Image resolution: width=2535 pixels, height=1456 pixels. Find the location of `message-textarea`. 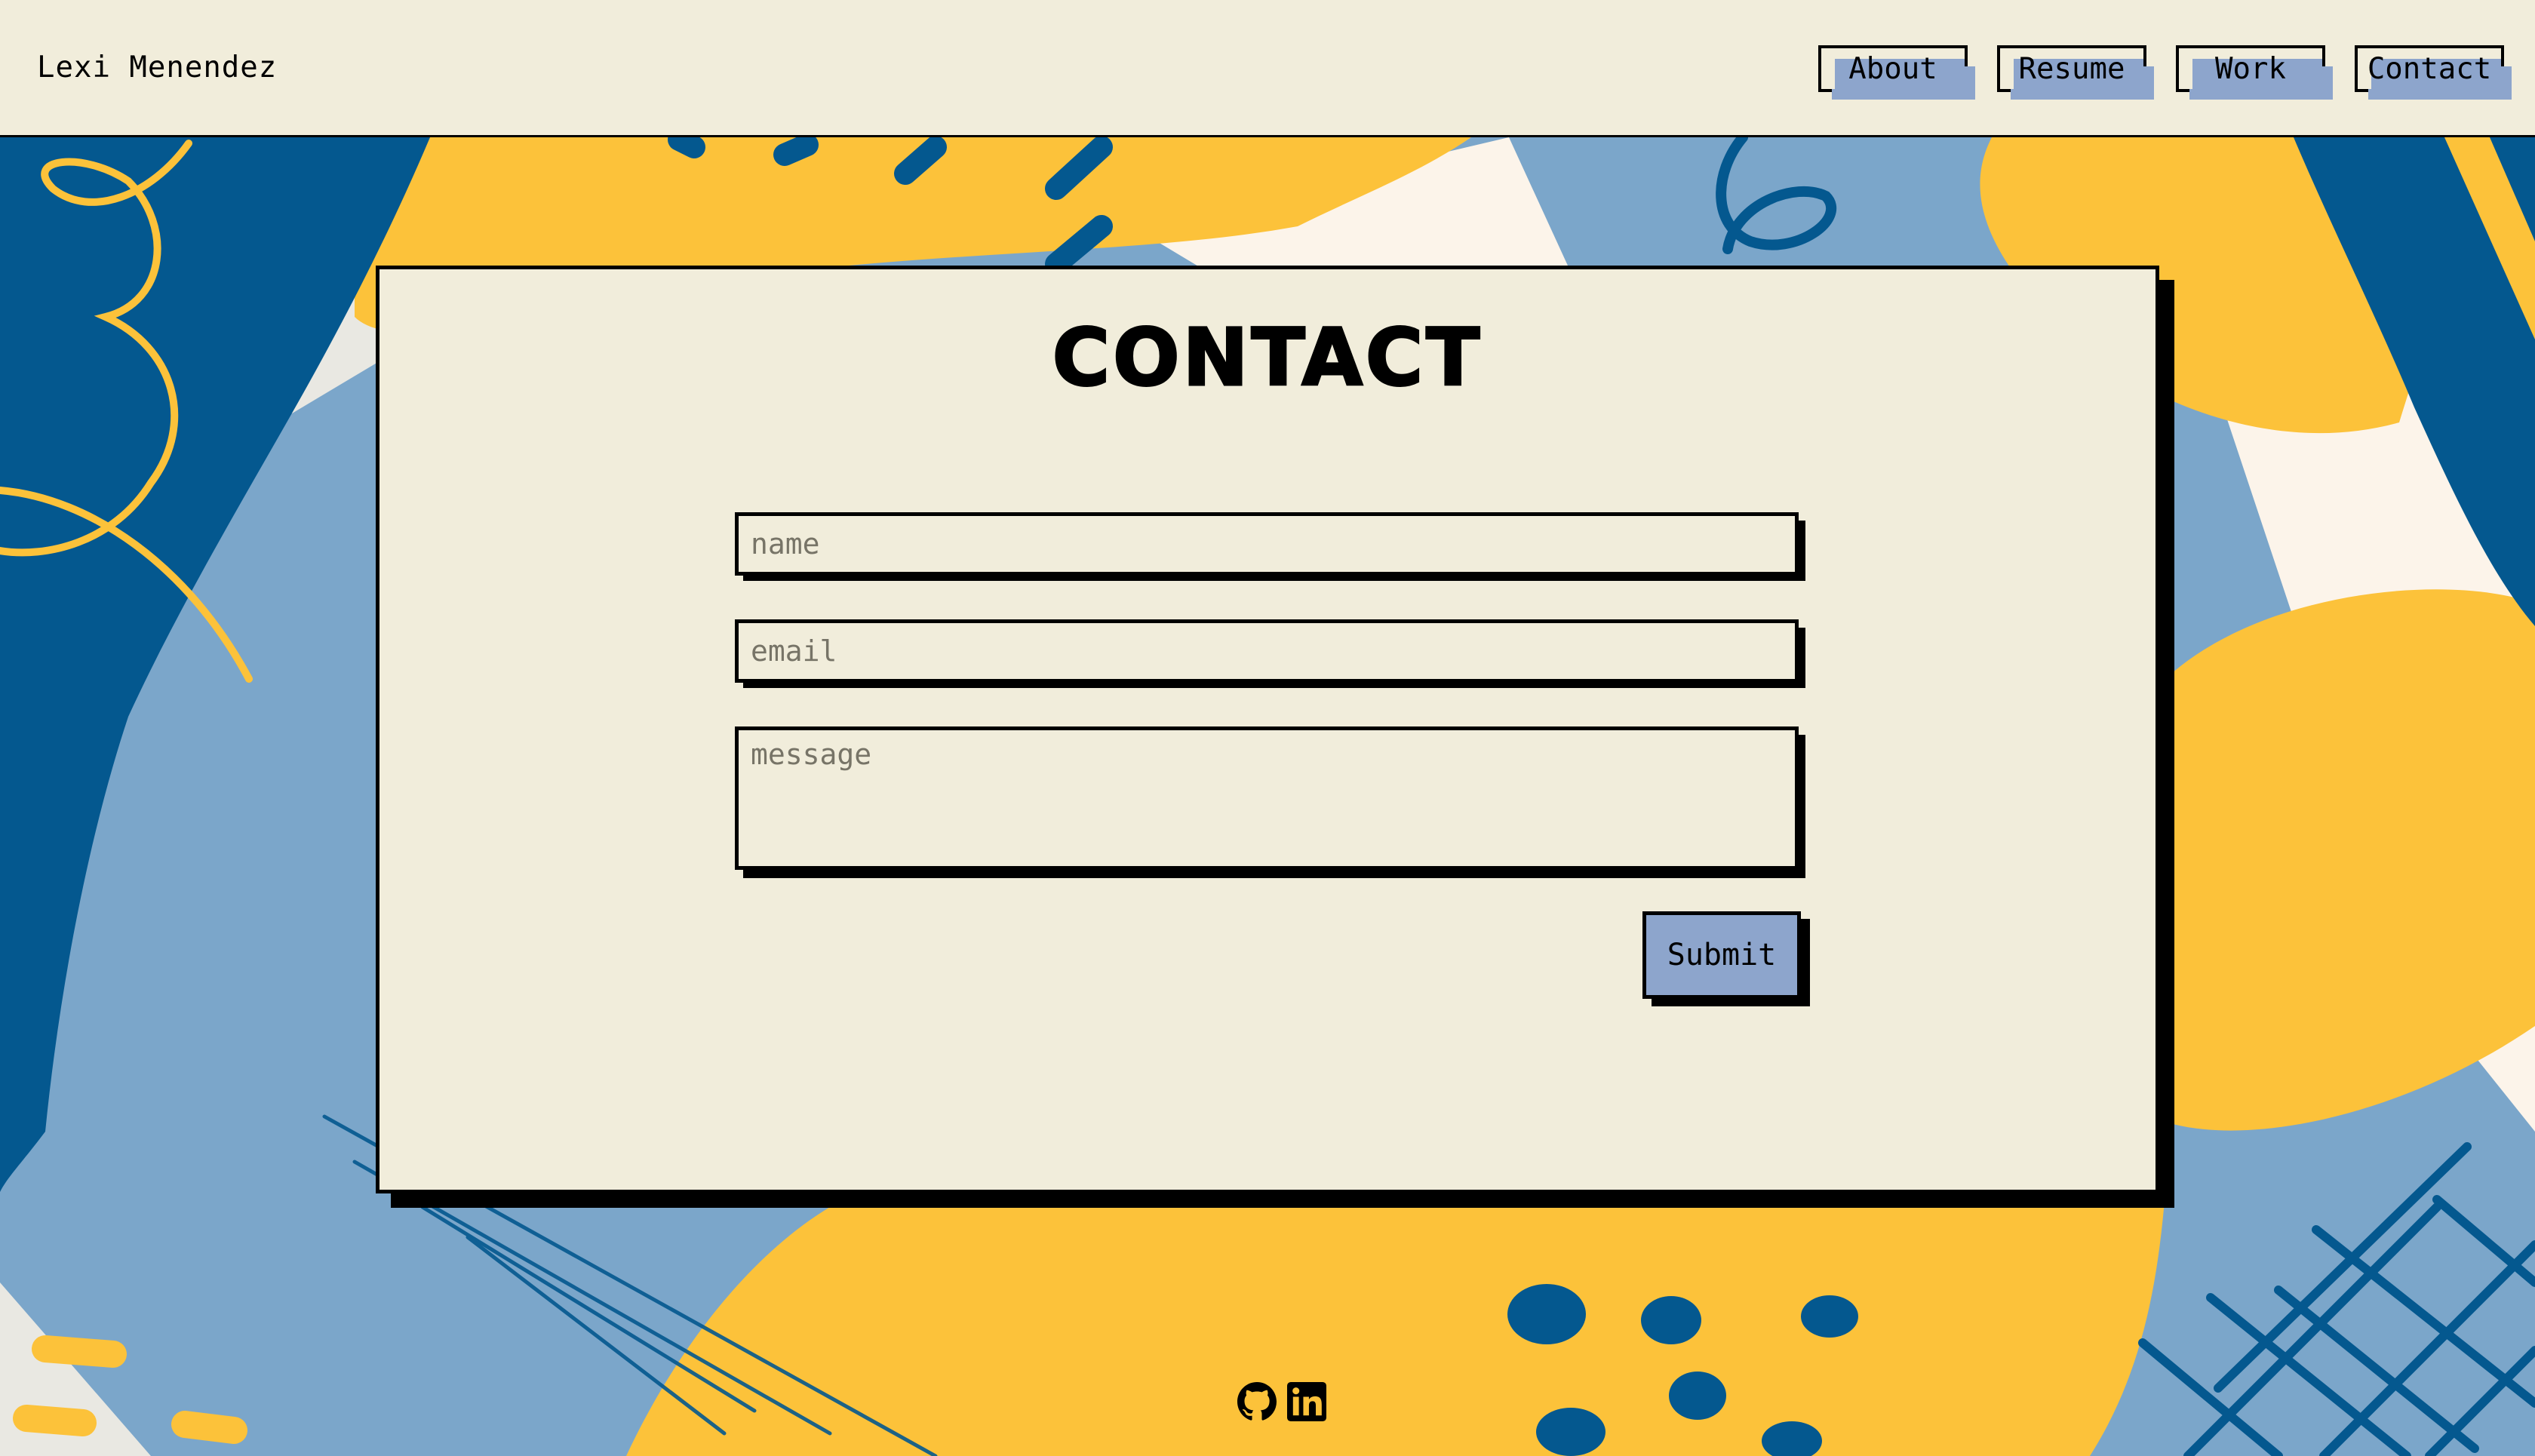

message-textarea is located at coordinates (1267, 798).